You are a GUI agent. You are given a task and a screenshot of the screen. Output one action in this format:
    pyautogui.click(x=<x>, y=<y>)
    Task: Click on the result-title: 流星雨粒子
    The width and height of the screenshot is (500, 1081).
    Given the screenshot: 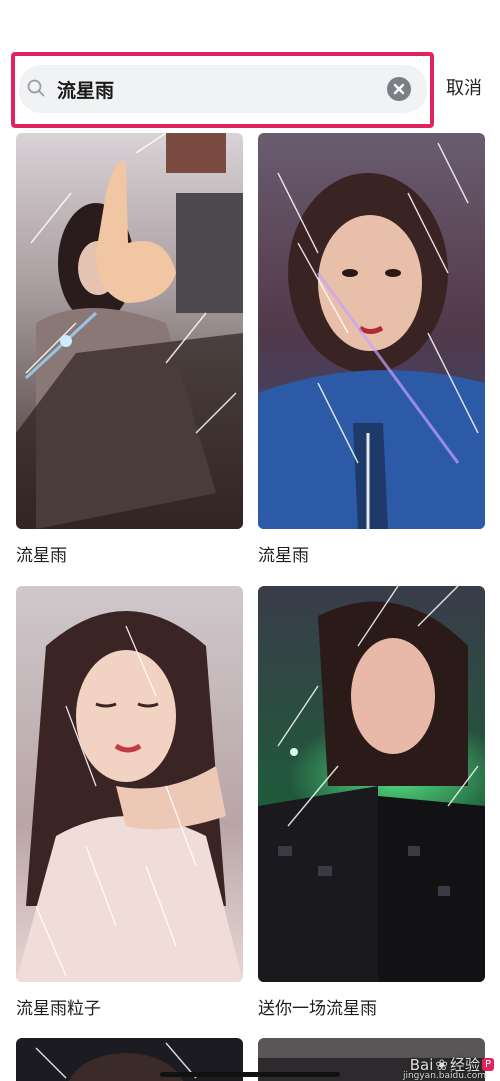 What is the action you would take?
    pyautogui.click(x=58, y=1009)
    